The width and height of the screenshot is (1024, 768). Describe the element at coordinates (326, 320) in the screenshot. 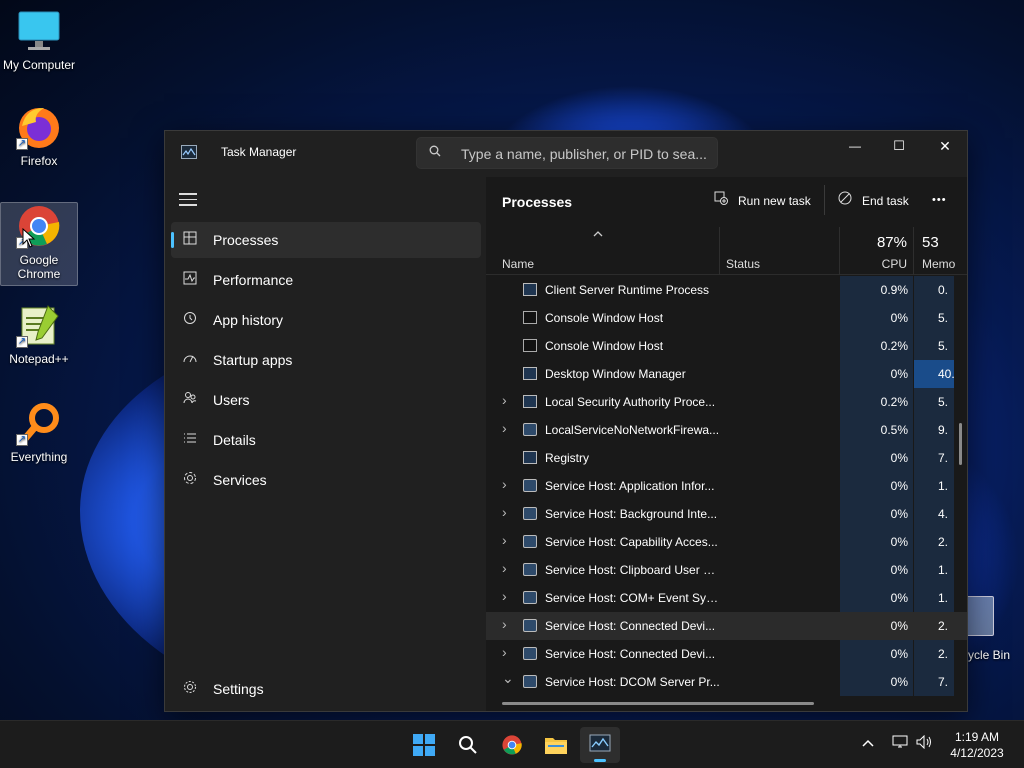

I see `sidebar-item-app-history: App history` at that location.